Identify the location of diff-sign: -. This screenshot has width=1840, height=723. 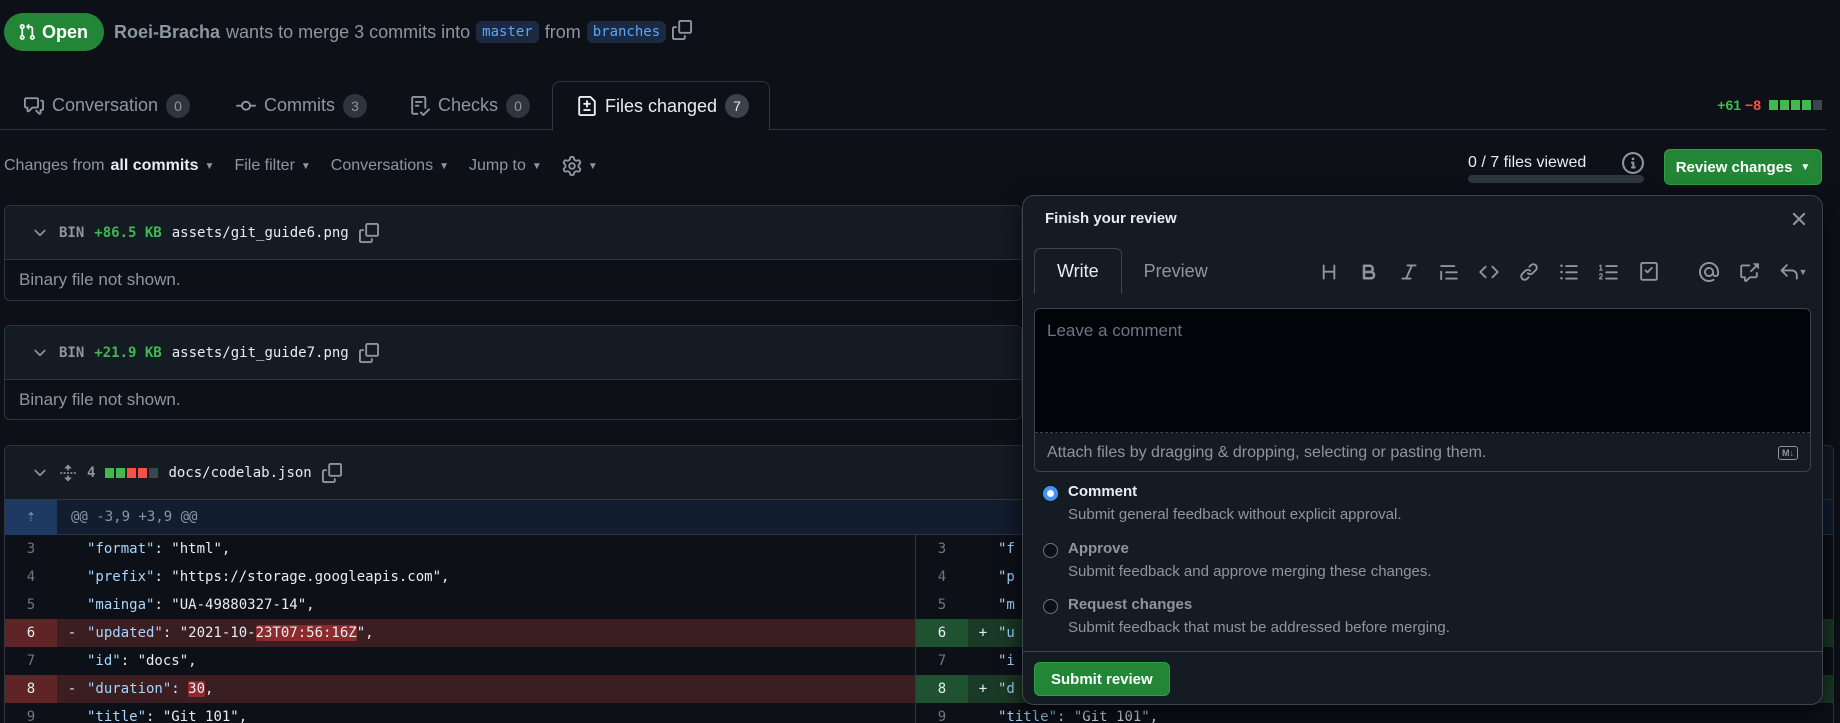
(72, 689).